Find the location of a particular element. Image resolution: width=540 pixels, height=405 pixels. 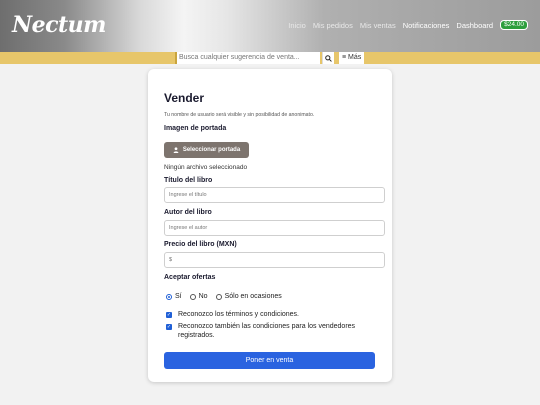

author-label: Autor del libro is located at coordinates (188, 212).